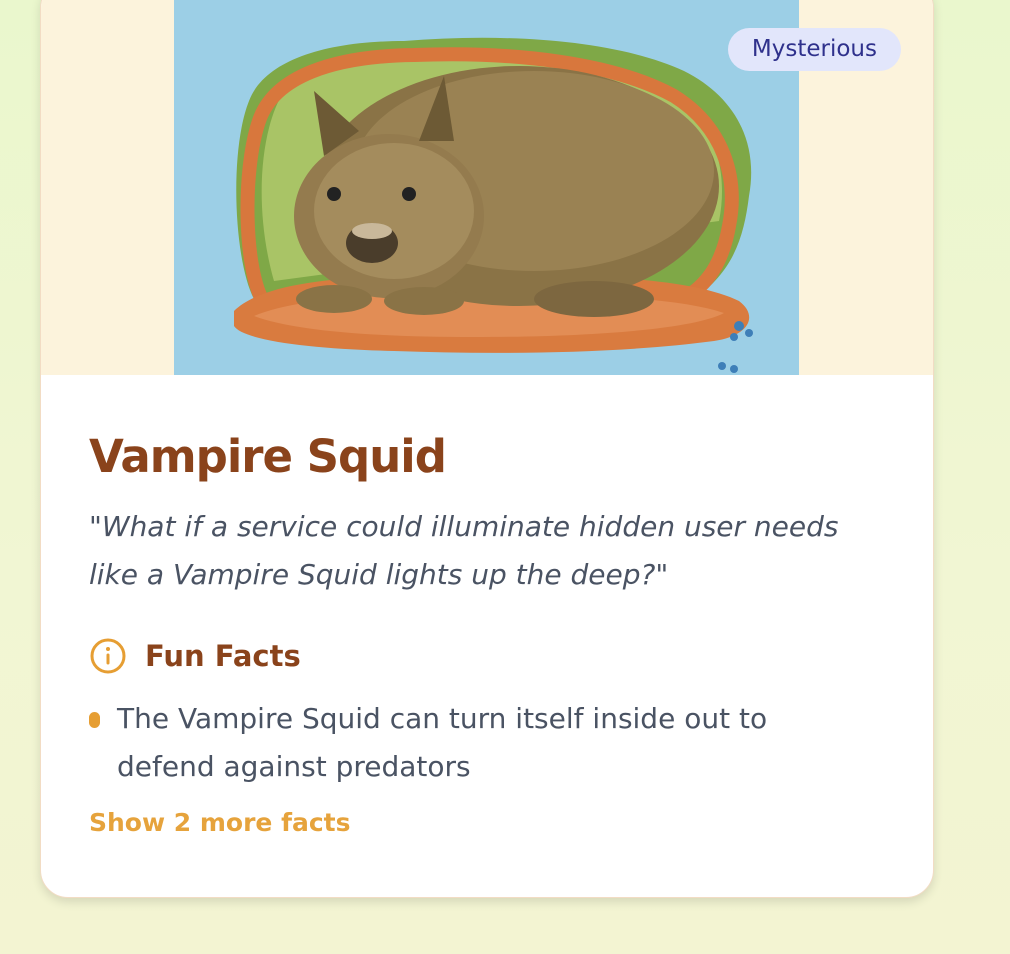 This screenshot has height=954, width=1010. What do you see at coordinates (814, 49) in the screenshot?
I see `mood-badge: Mysterious` at bounding box center [814, 49].